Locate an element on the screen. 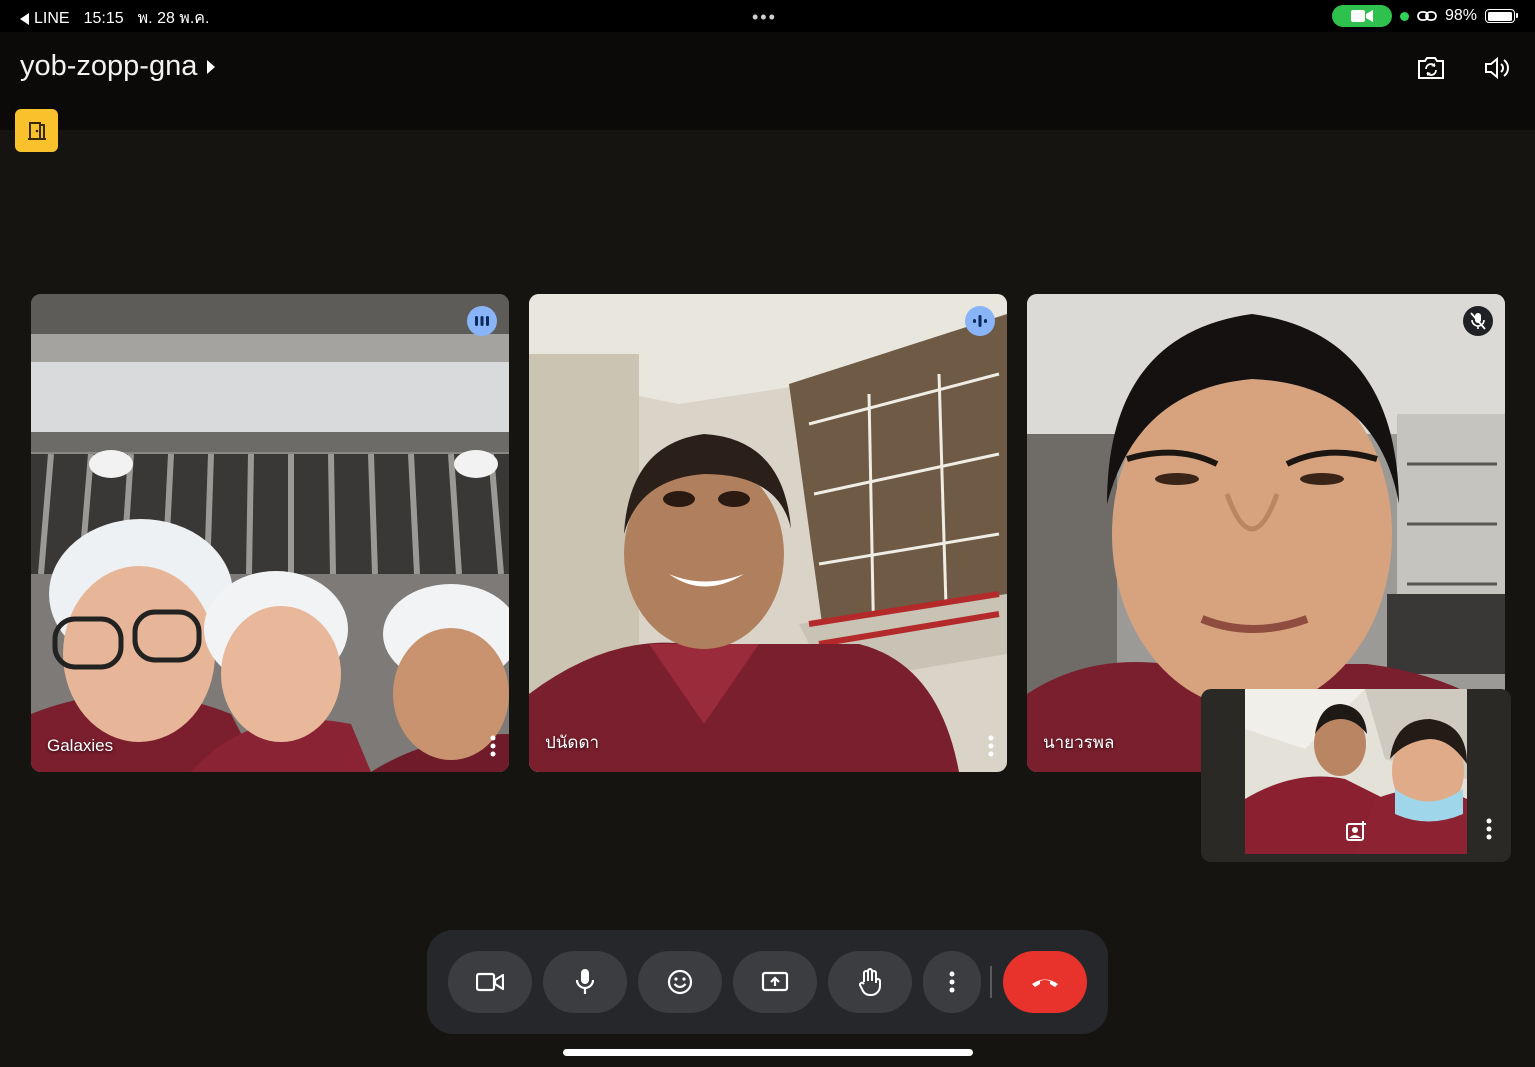 This screenshot has width=1535, height=1067. camera-toggle-button is located at coordinates (490, 982).